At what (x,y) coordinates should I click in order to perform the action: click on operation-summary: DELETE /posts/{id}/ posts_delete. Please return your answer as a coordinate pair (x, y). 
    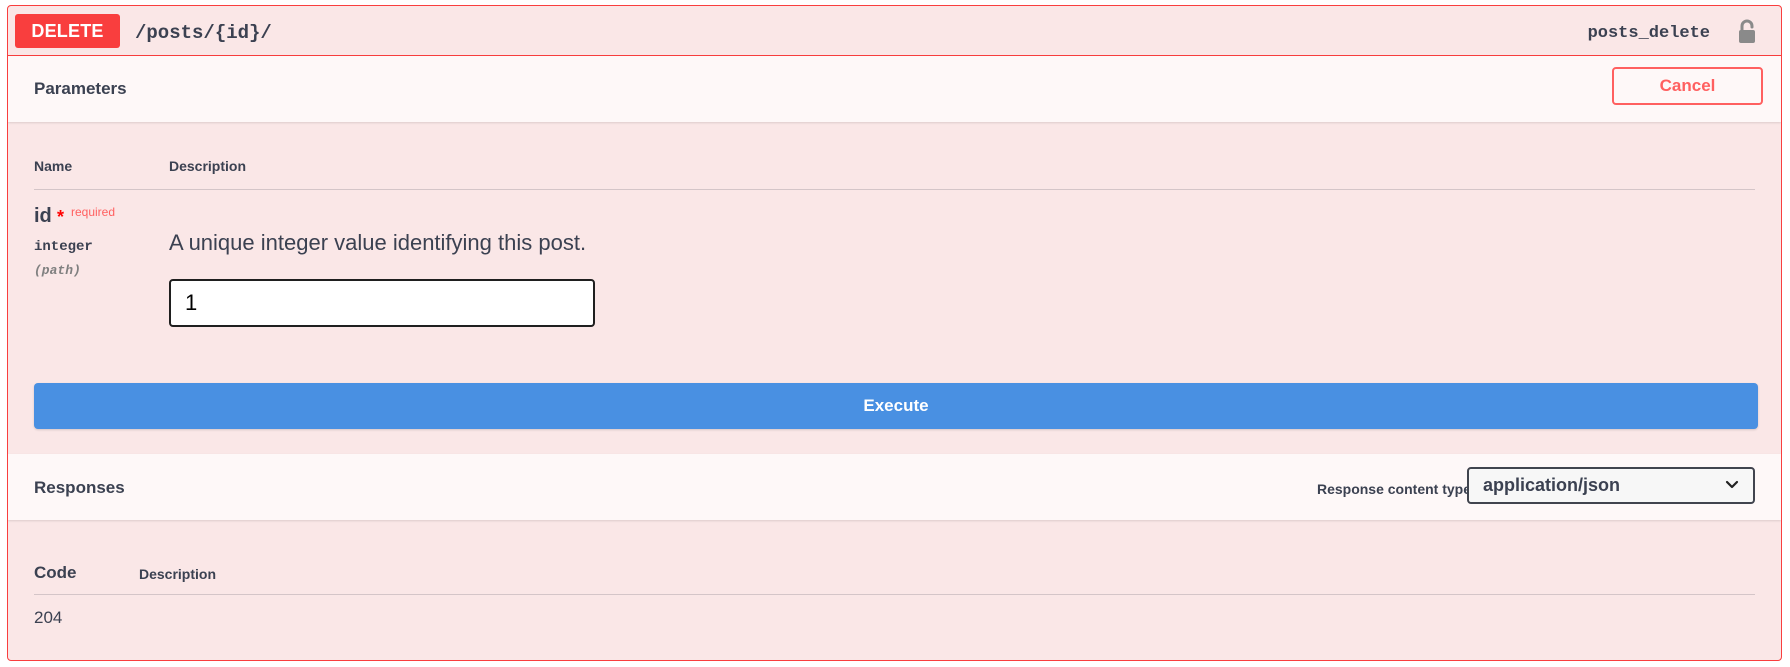
    Looking at the image, I should click on (894, 31).